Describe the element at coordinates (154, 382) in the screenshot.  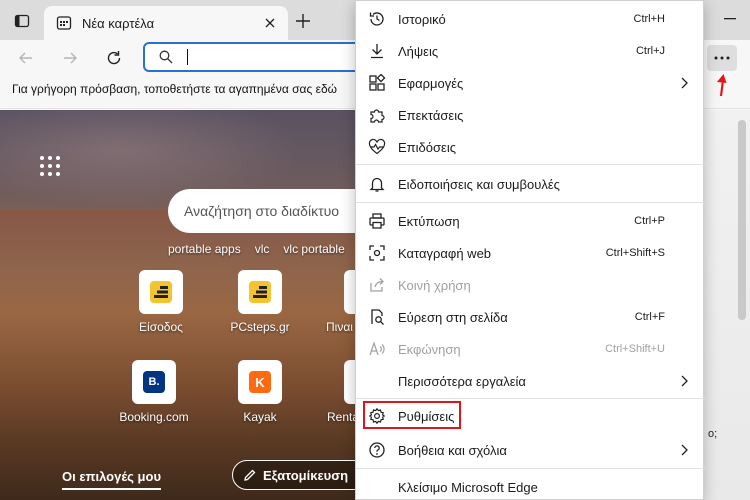
I see `tile-icon: B.` at that location.